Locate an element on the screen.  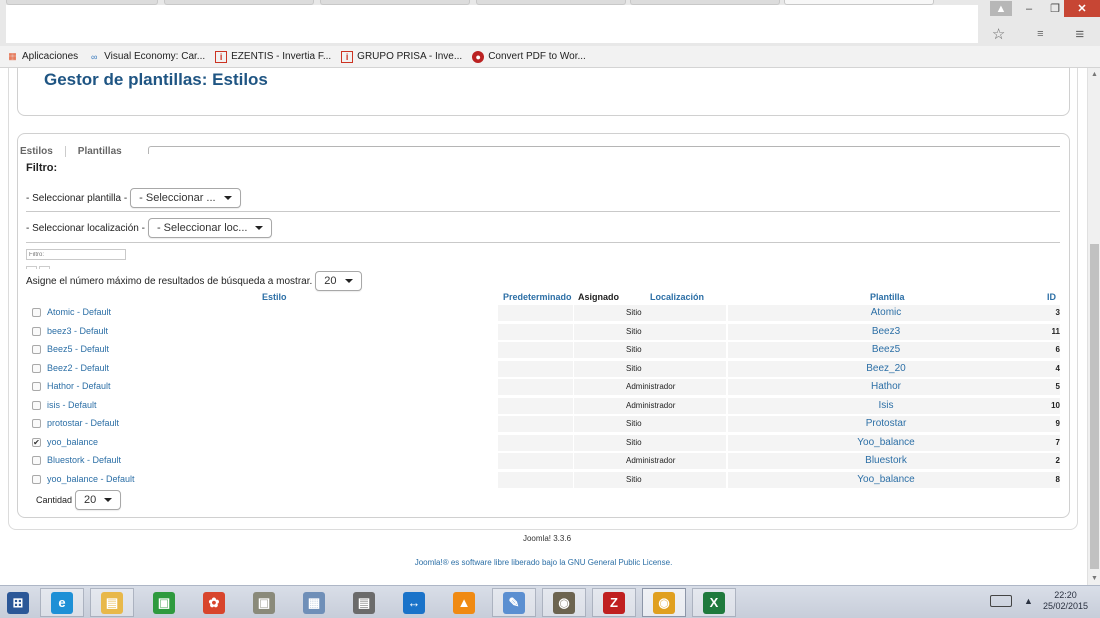
estilo-link: yoo_balance - Default is located at coordinates (91, 479).